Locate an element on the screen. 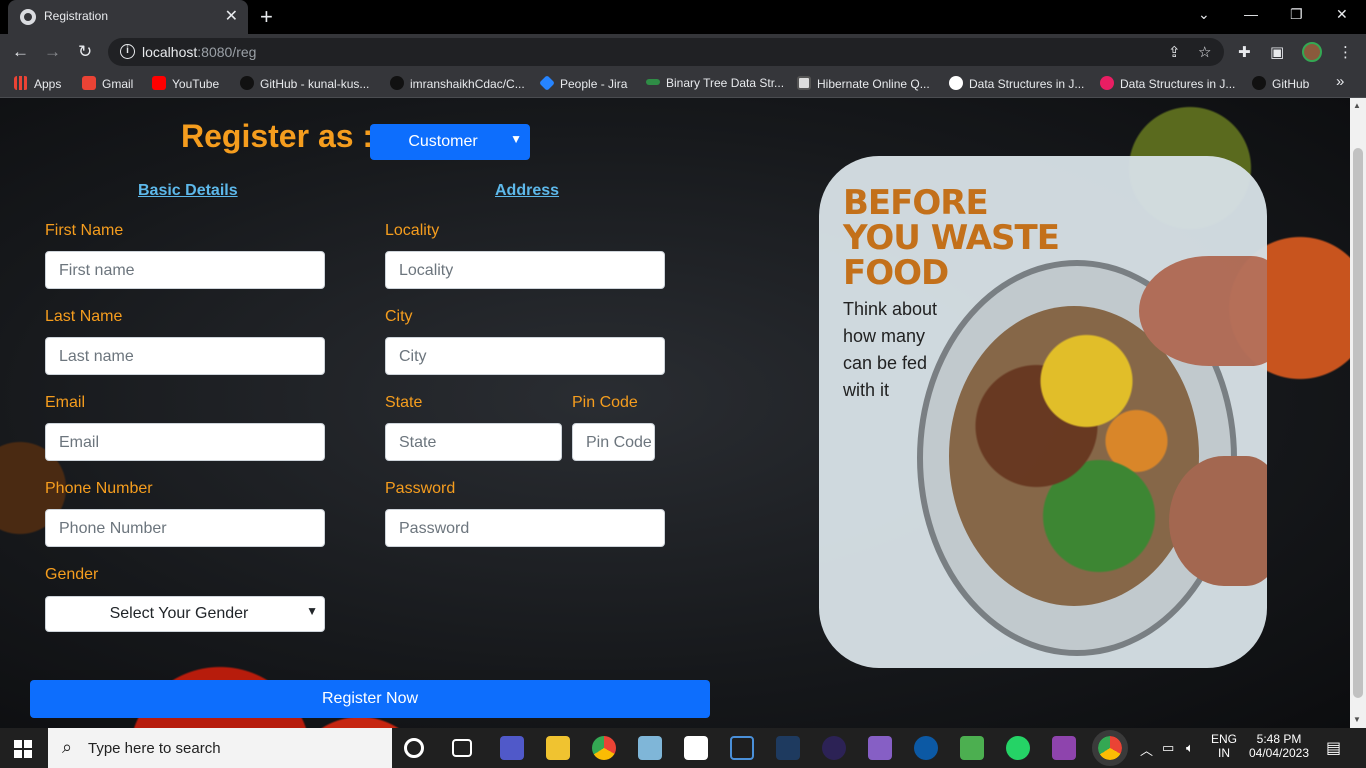 The width and height of the screenshot is (1366, 768). taskbar-search-input: ⌕ Type here to search is located at coordinates (220, 748).